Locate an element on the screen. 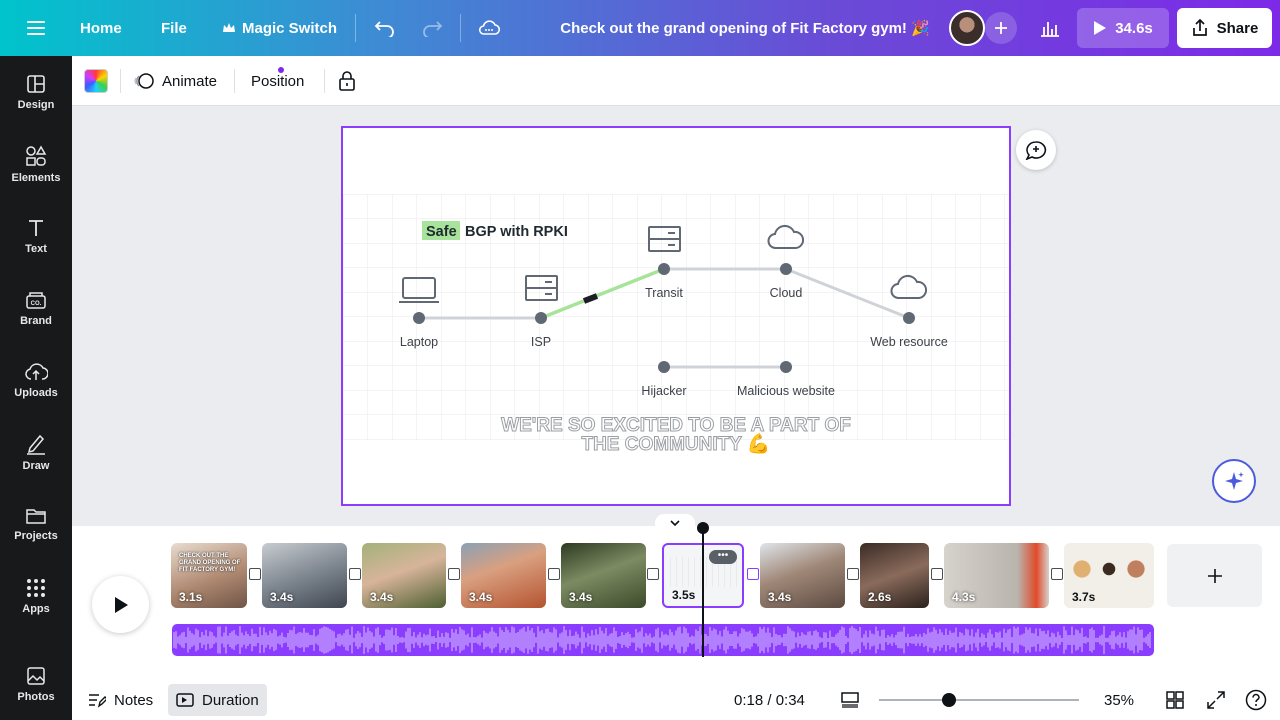 This screenshot has width=1280, height=720. timeline-clip-3: 3.4s is located at coordinates (404, 575).